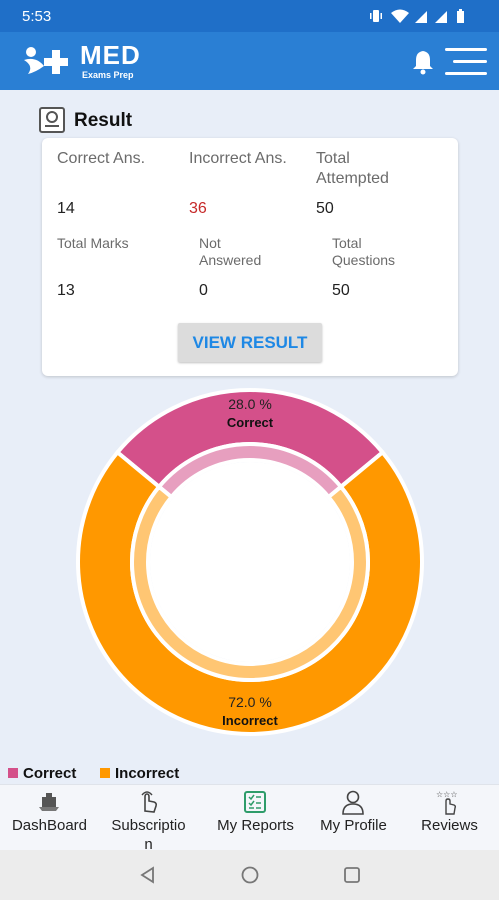 The image size is (499, 900). I want to click on slice-name-label-correct: Correct, so click(250, 422).